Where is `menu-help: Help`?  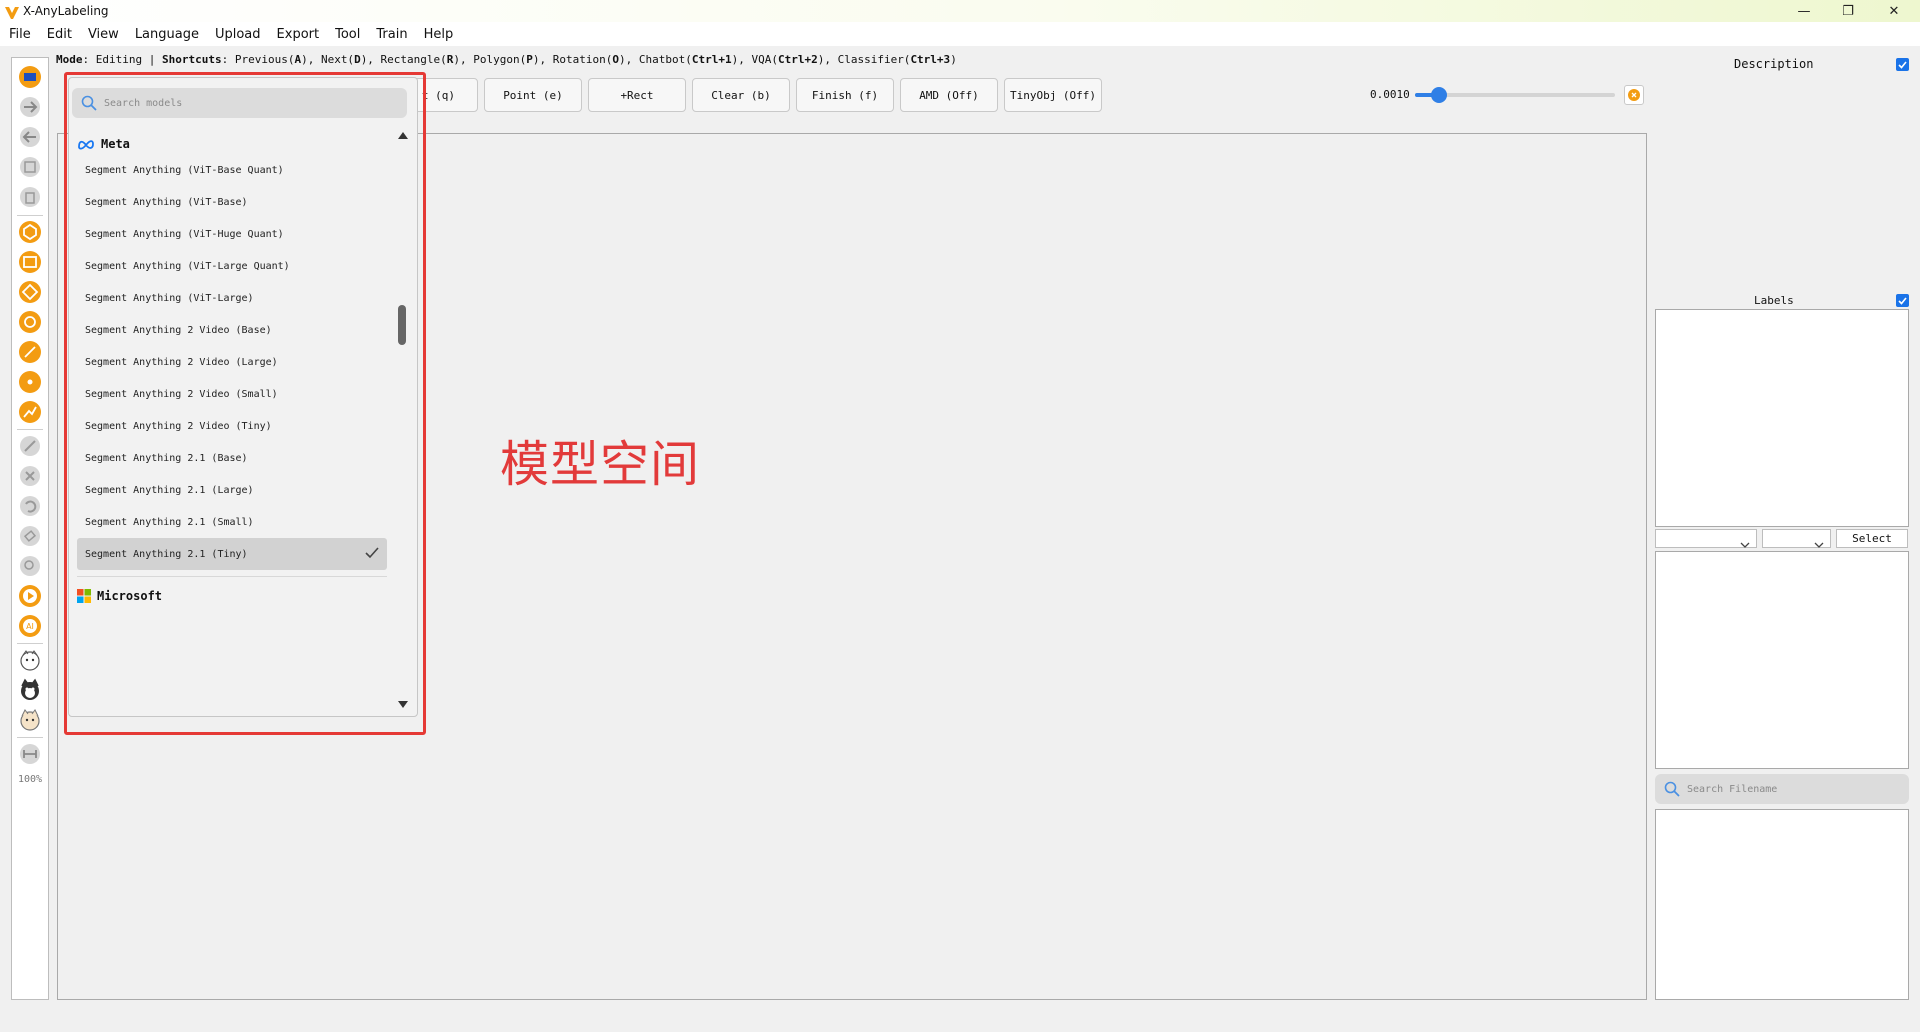
menu-help: Help is located at coordinates (439, 34).